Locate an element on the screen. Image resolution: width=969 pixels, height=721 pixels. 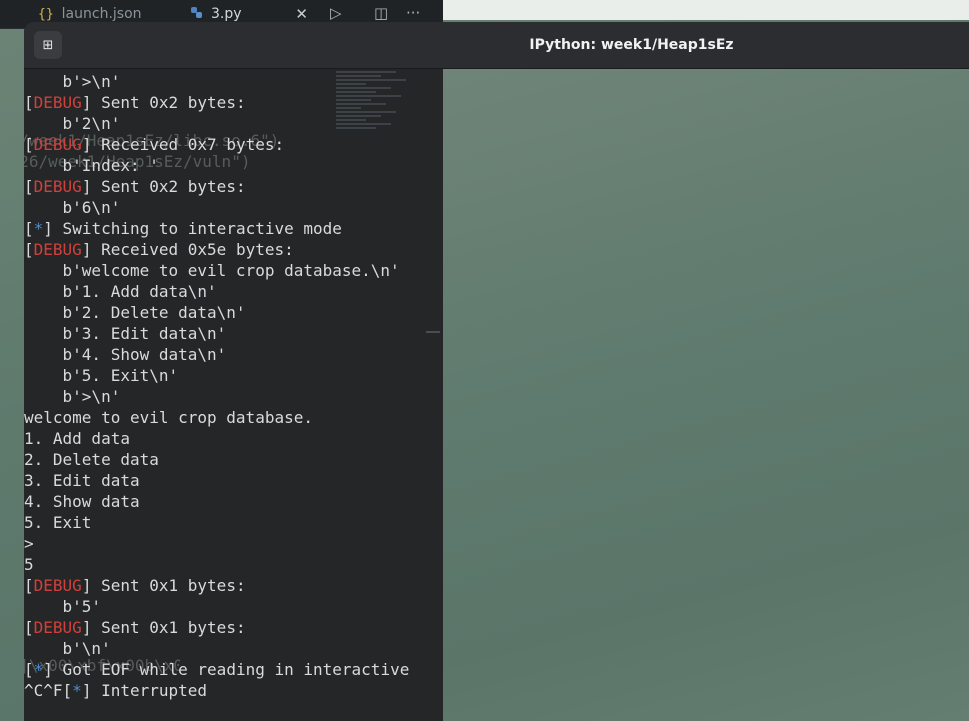
terminal-line: b'welcome to evil crop database.\n' is located at coordinates (216, 270).